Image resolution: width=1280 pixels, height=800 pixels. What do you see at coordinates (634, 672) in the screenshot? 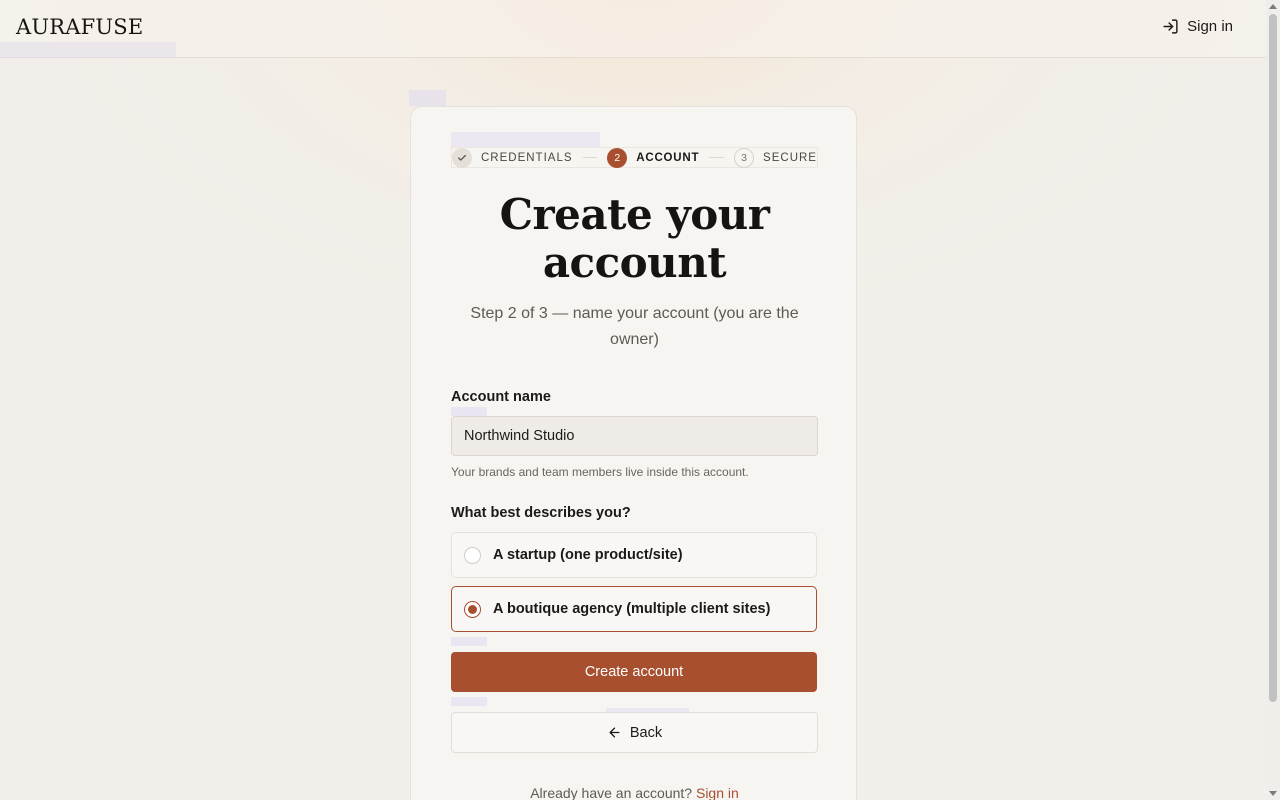
I see `create-account-button: Create account` at bounding box center [634, 672].